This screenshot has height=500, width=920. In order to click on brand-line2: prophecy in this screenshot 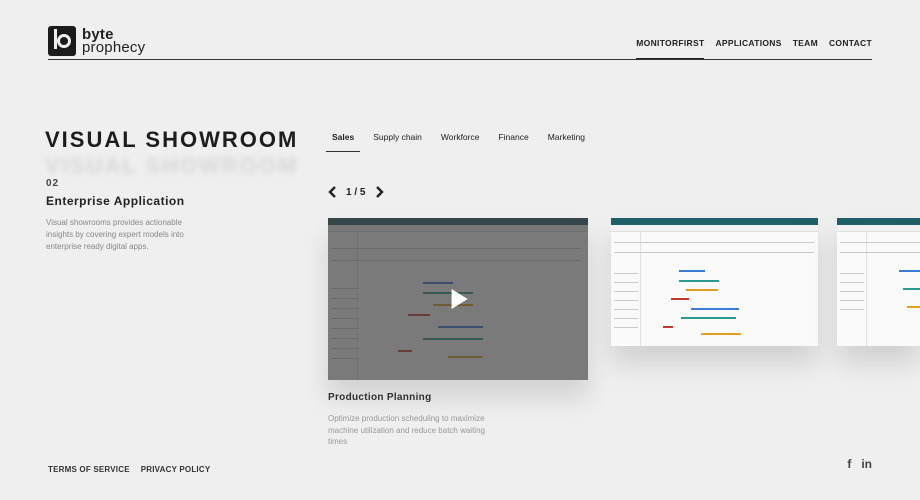, I will do `click(114, 47)`.